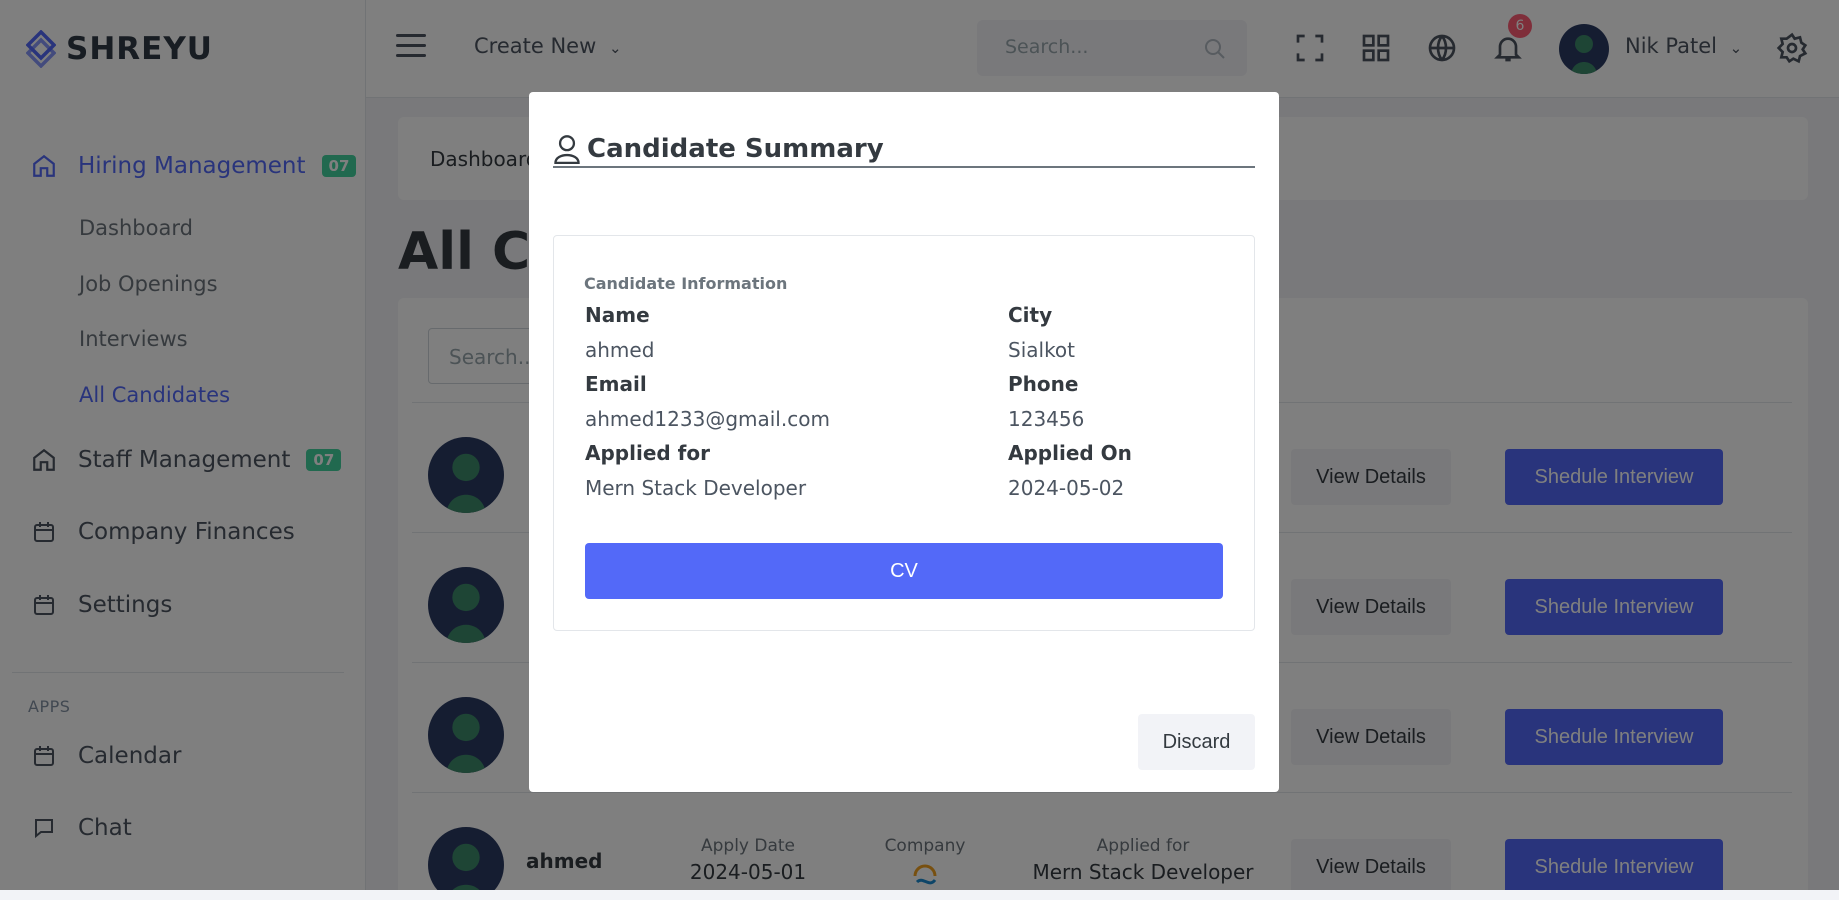  Describe the element at coordinates (735, 149) in the screenshot. I see `modal-title: Candidate Summary` at that location.